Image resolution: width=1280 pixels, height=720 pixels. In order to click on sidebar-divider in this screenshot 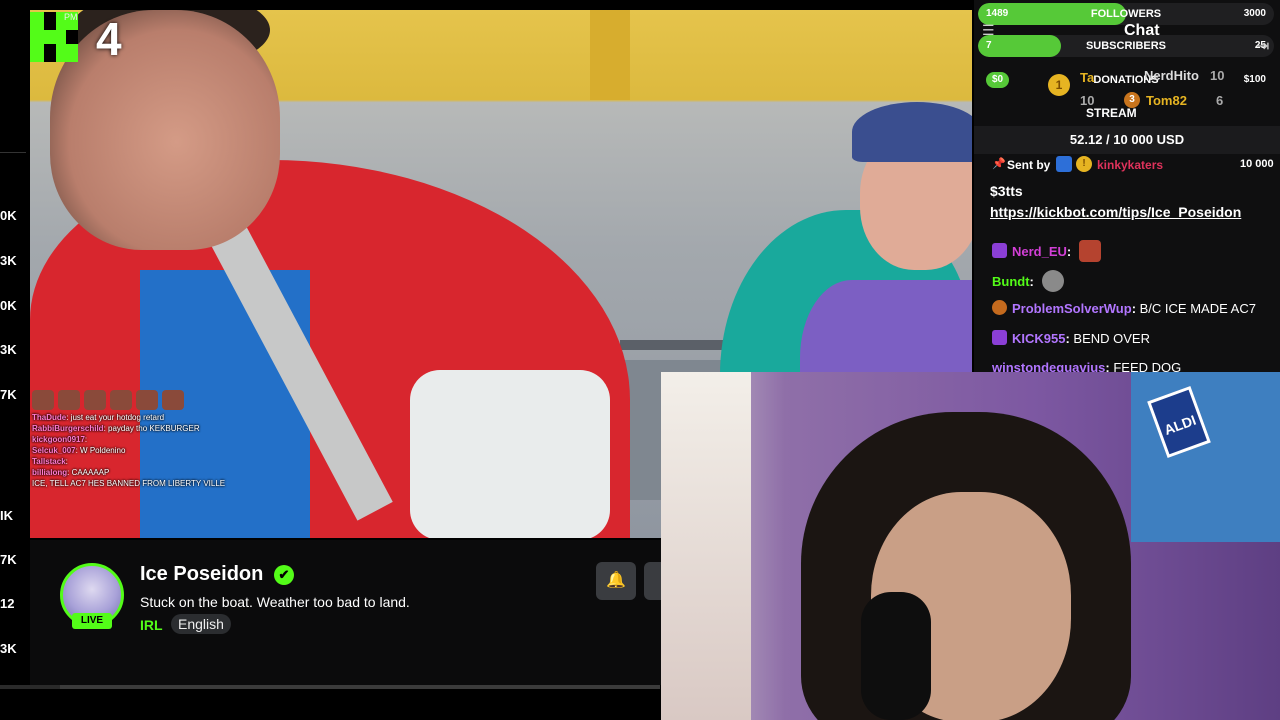, I will do `click(13, 152)`.